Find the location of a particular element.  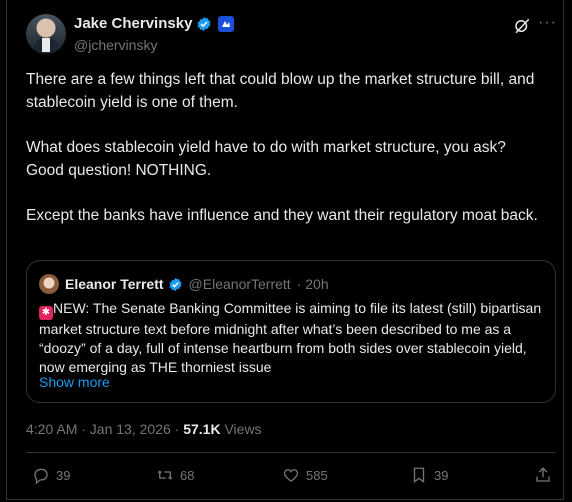

like-icon is located at coordinates (291, 475).